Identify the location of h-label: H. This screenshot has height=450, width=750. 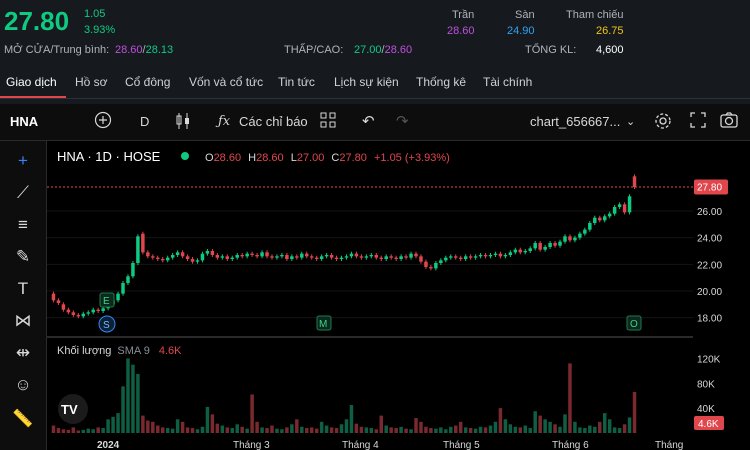
(252, 158).